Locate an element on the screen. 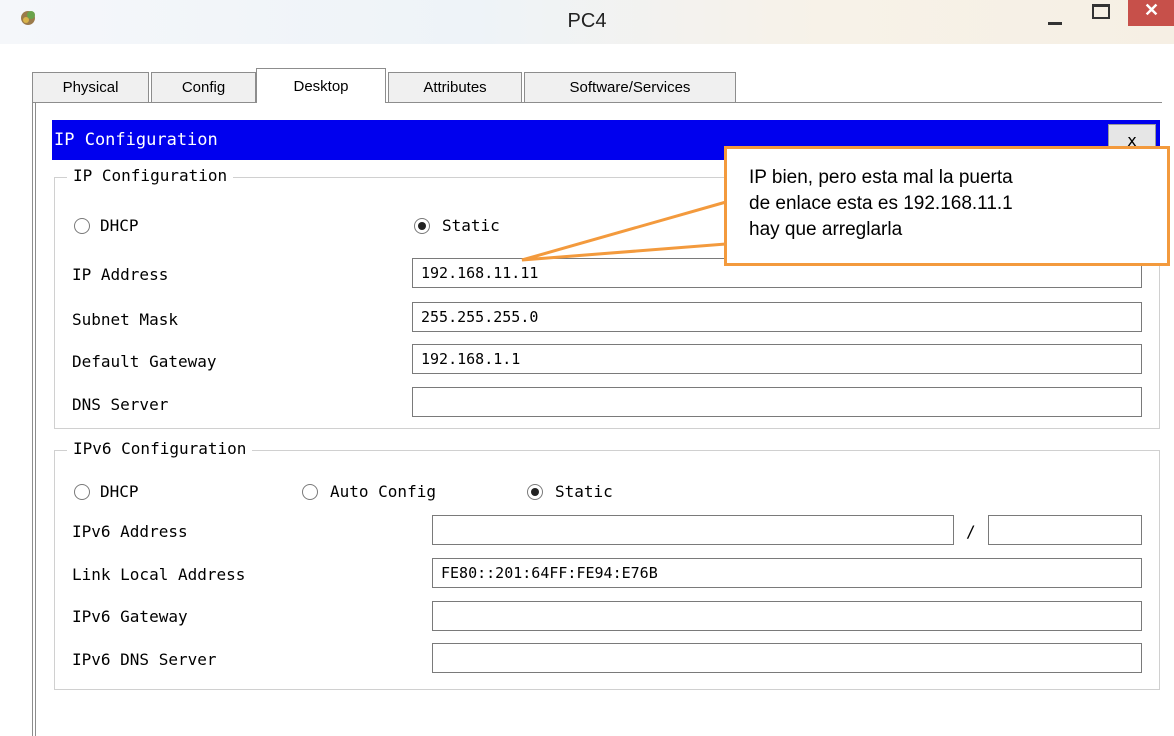 The image size is (1174, 736). frame-border-inner is located at coordinates (35, 419).